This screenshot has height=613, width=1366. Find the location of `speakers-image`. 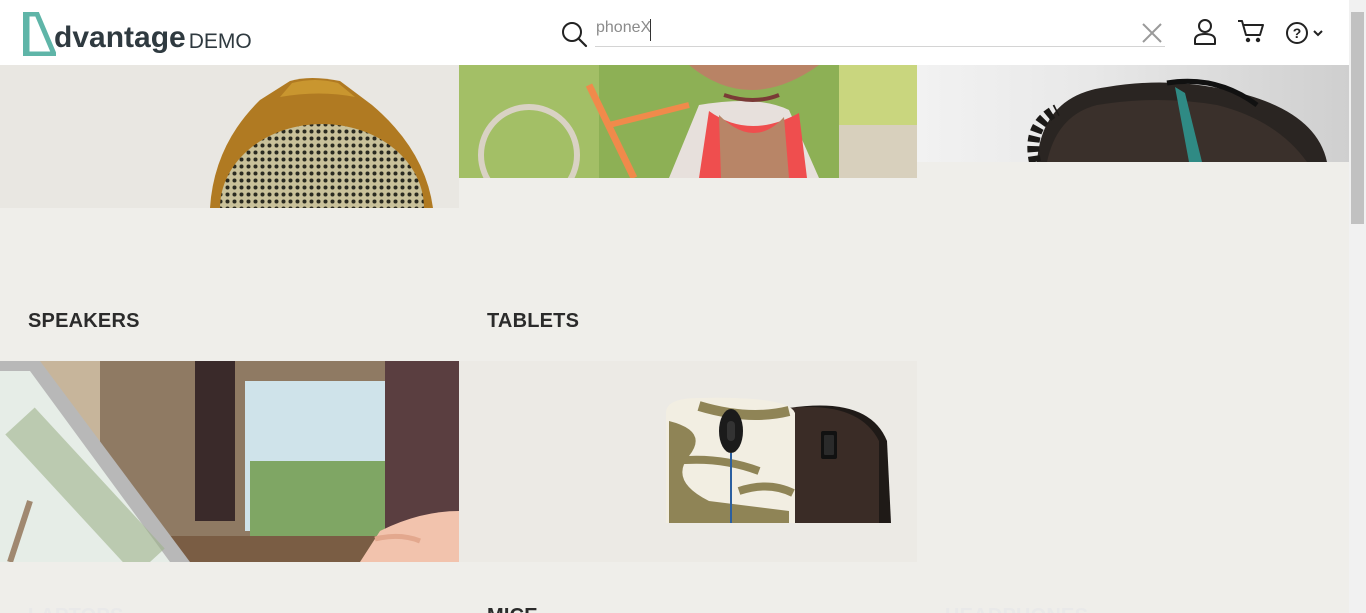

speakers-image is located at coordinates (229, 136).